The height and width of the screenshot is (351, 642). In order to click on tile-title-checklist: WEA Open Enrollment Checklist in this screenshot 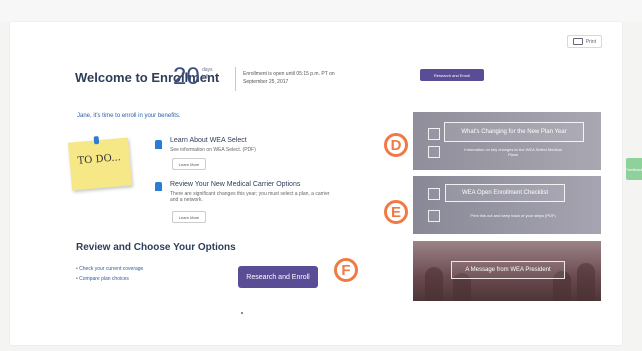, I will do `click(505, 193)`.